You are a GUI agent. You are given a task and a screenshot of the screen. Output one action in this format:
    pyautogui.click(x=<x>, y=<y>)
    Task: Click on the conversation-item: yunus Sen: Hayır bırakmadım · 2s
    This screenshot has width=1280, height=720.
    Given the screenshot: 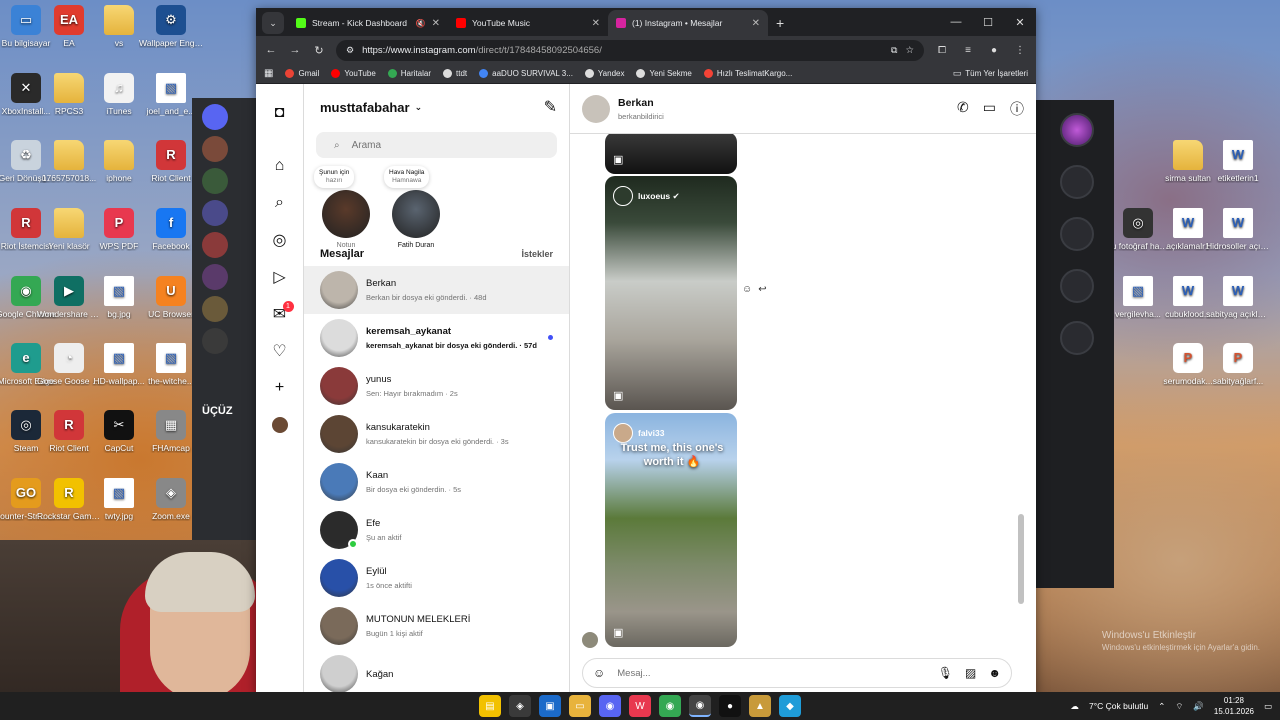 What is the action you would take?
    pyautogui.click(x=436, y=386)
    